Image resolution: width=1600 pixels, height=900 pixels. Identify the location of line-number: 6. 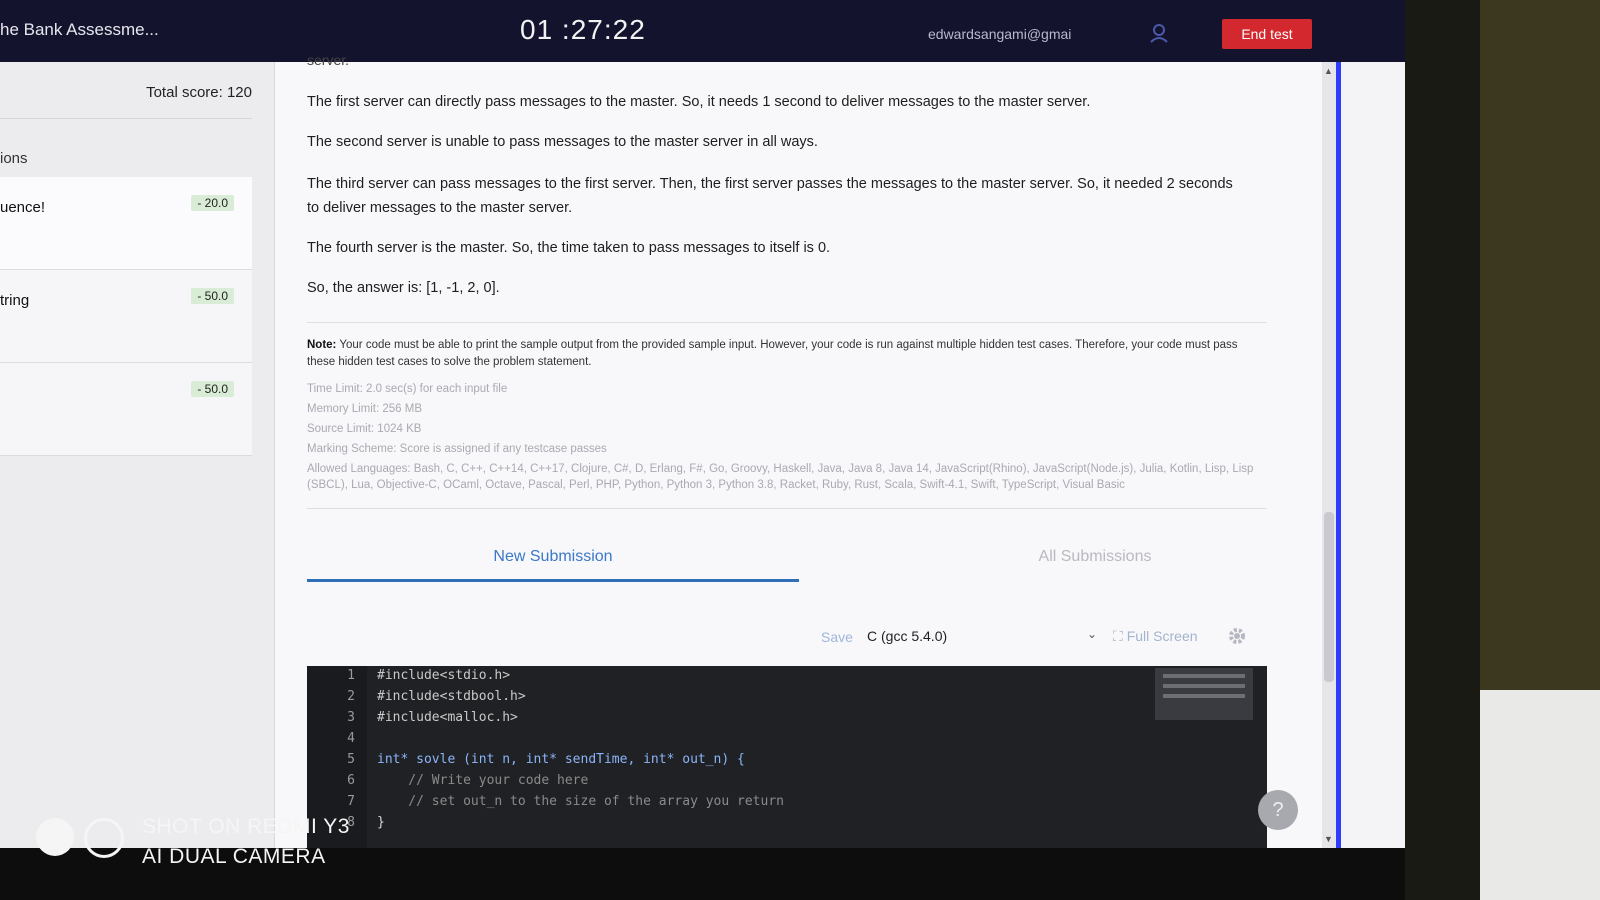
(351, 780).